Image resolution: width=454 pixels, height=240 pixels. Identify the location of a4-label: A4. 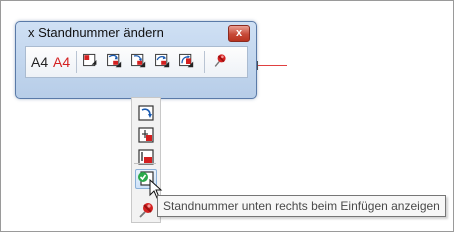
(40, 62).